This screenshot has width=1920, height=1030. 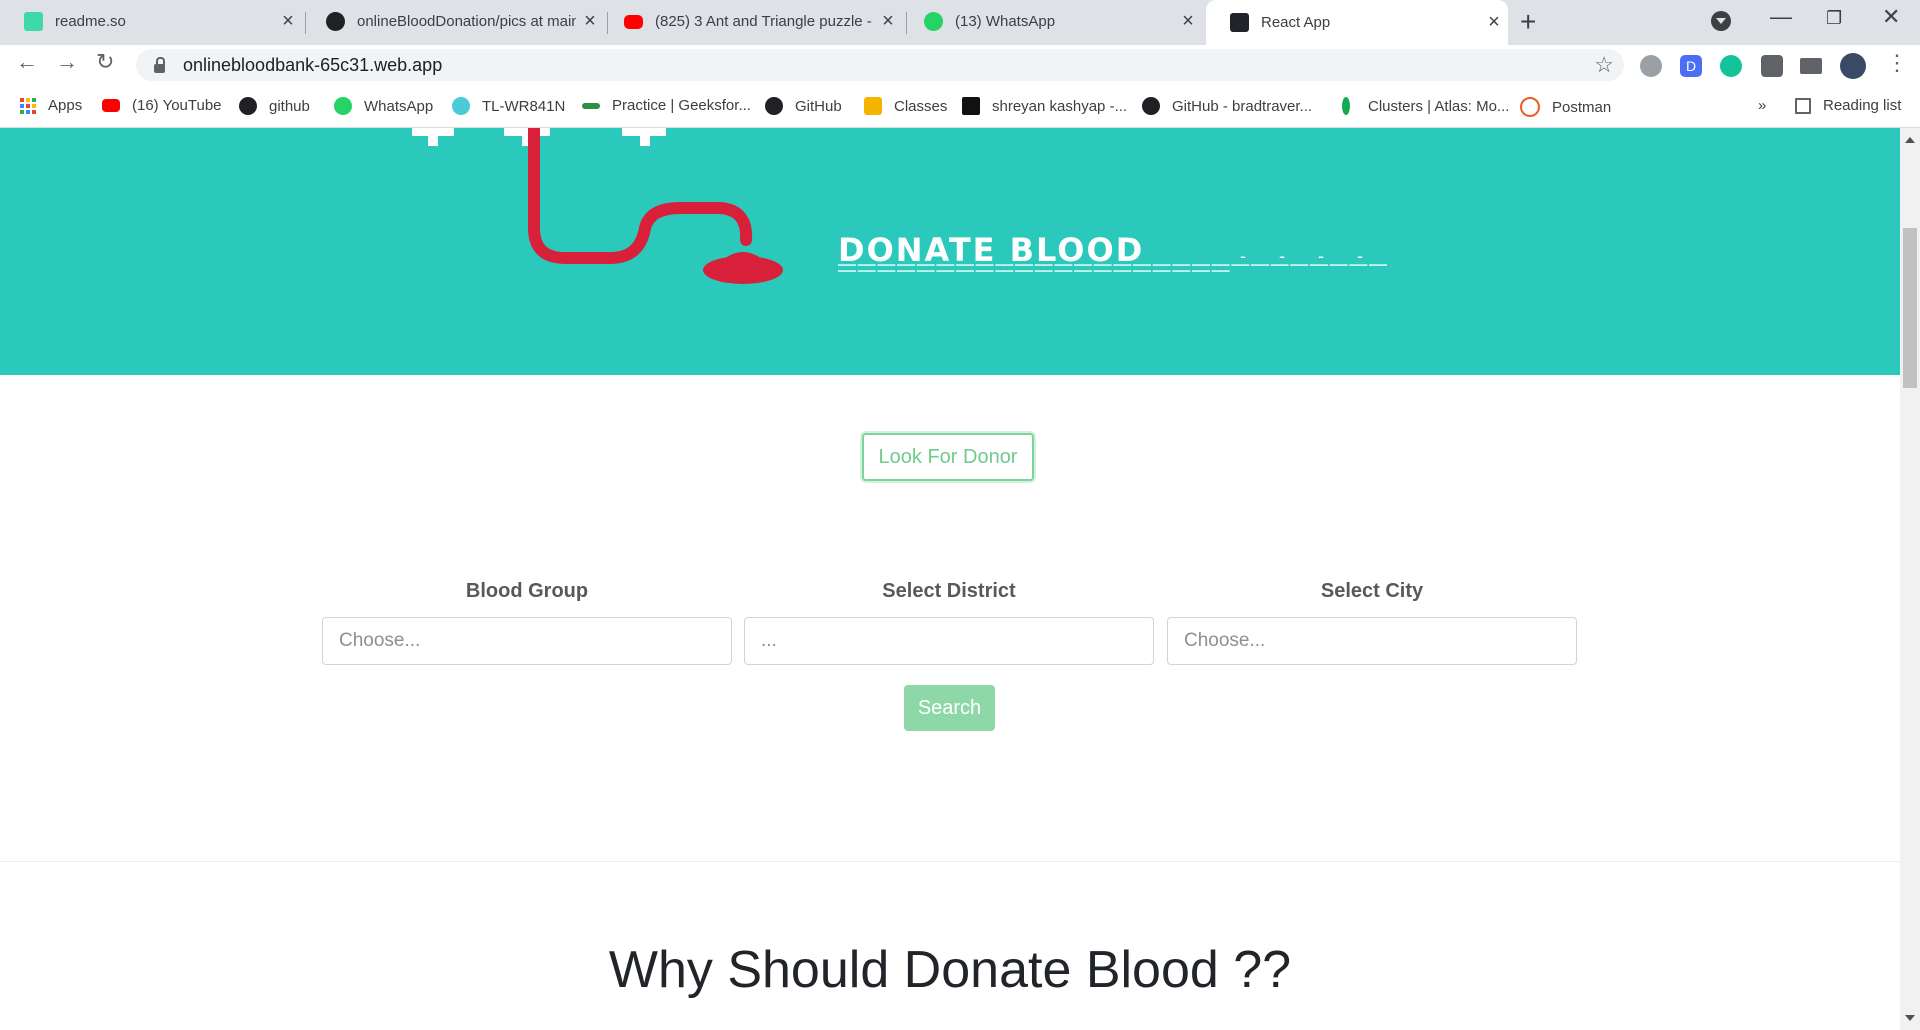 What do you see at coordinates (313, 64) in the screenshot?
I see `url-text: onlinebloodbank-65c31.web.app` at bounding box center [313, 64].